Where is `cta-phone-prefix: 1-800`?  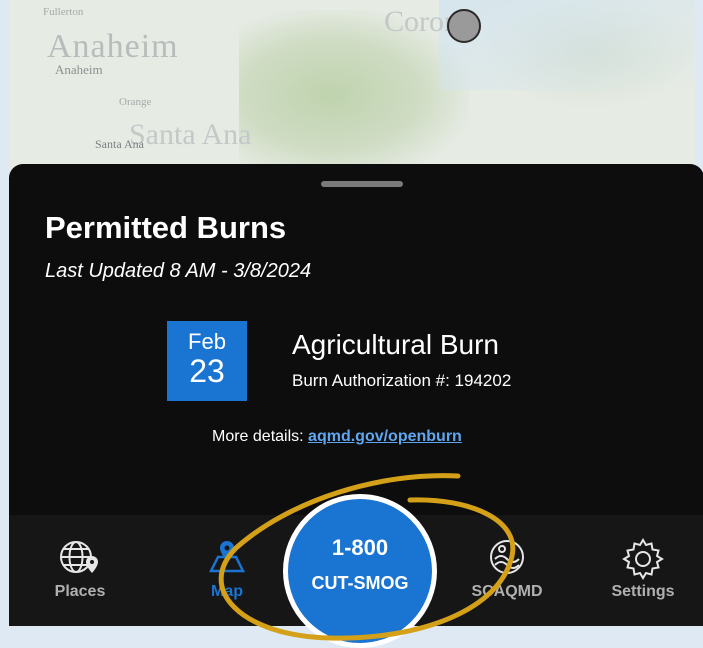
cta-phone-prefix: 1-800 is located at coordinates (360, 547).